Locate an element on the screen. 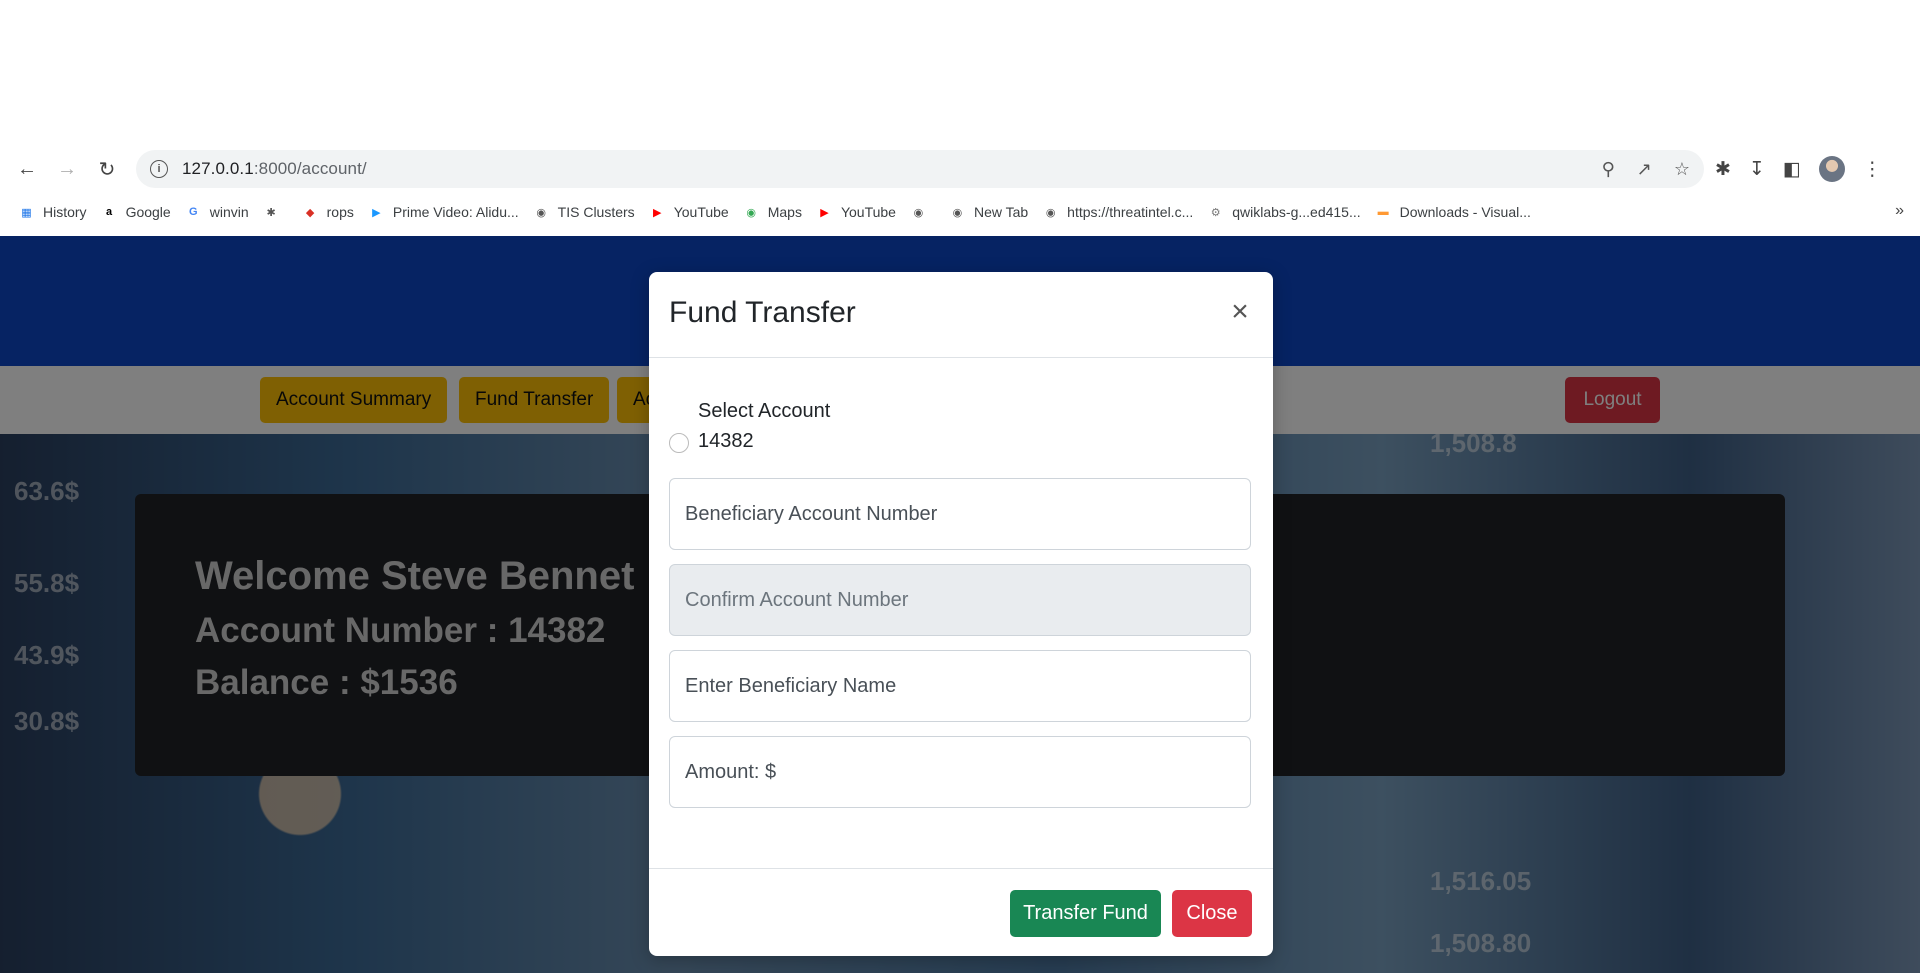 The height and width of the screenshot is (973, 1920). google-icon: G is located at coordinates (193, 212).